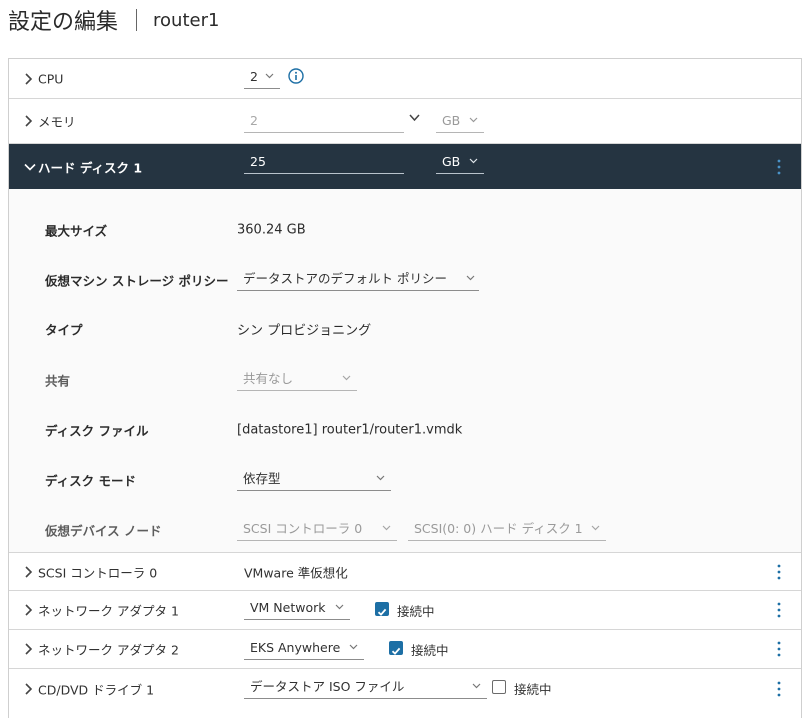 This screenshot has height=718, width=805. I want to click on scsi-controller-label: SCSI コントローラ 0, so click(97, 571).